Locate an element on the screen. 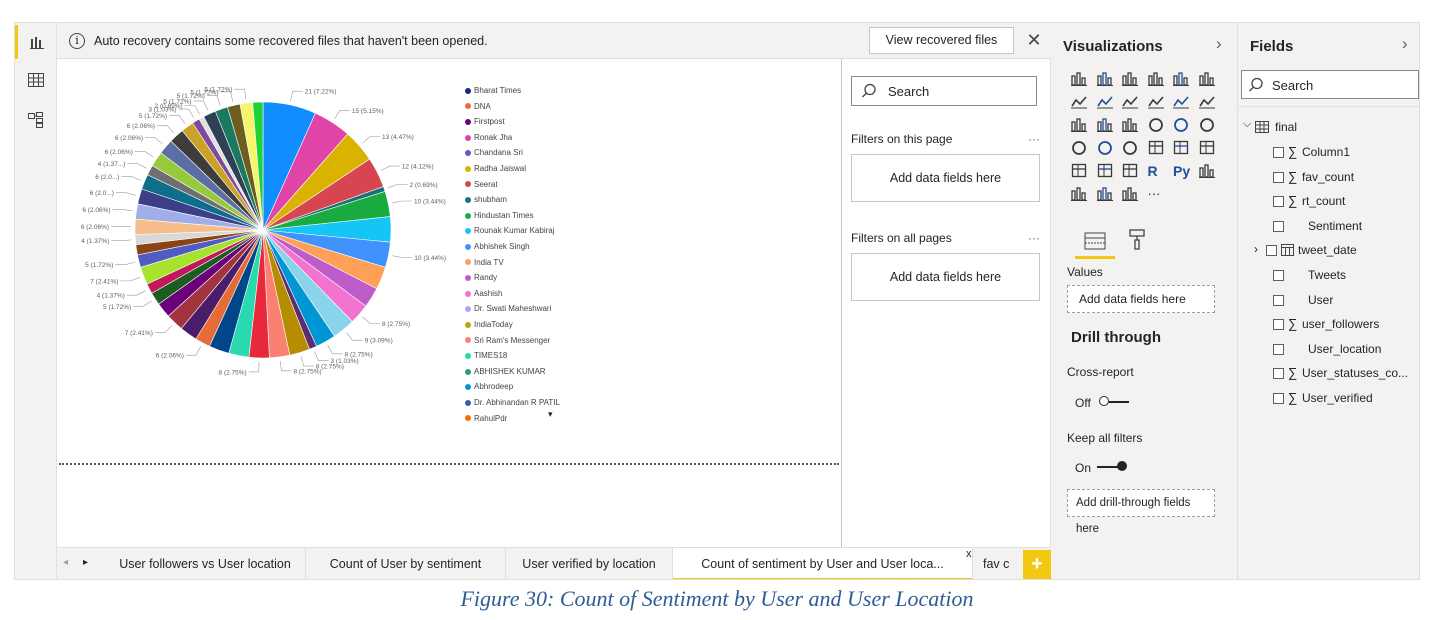 Image resolution: width=1434 pixels, height=620 pixels. filters-on-page-well: Add data fields here is located at coordinates (945, 178).